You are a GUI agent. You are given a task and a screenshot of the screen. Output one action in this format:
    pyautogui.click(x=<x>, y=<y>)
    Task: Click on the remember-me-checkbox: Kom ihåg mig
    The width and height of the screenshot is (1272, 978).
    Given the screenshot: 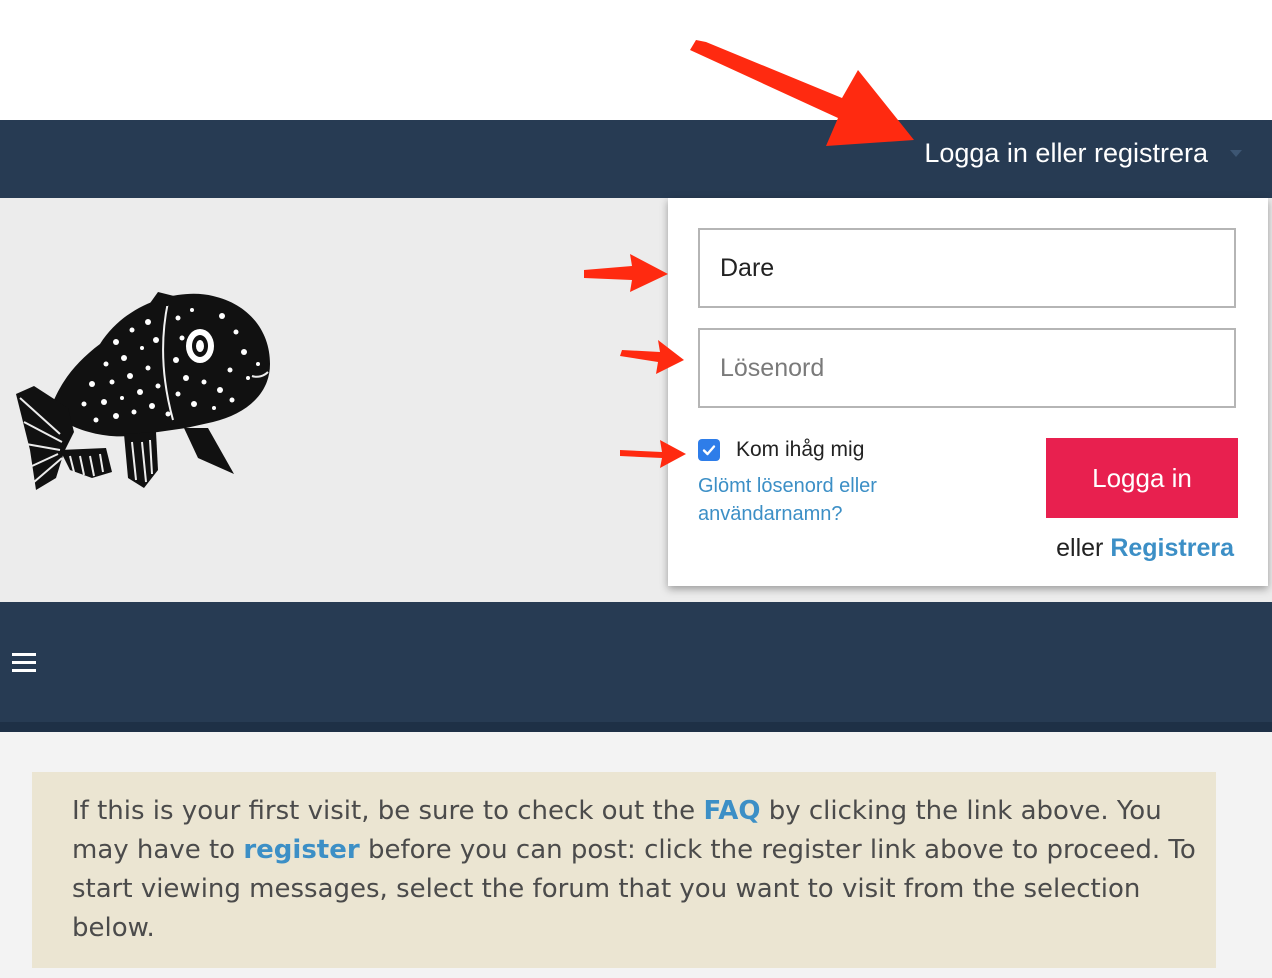 What is the action you would take?
    pyautogui.click(x=781, y=450)
    